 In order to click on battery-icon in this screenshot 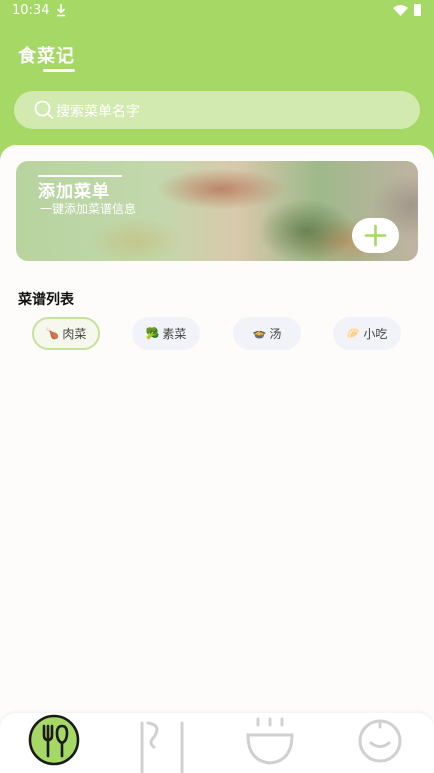, I will do `click(417, 10)`.